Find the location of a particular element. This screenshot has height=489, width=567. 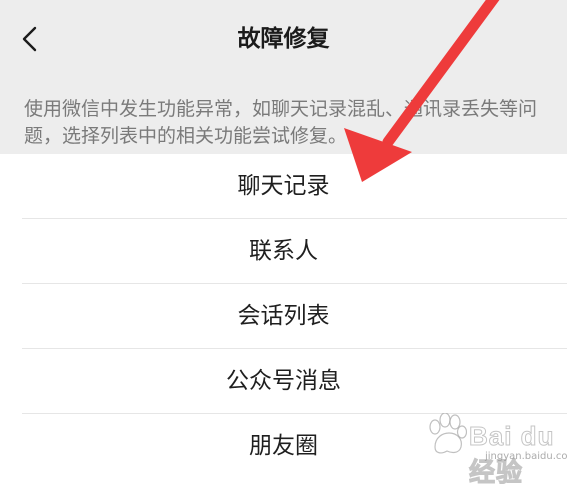

menu-item-chat-history: 聊天记录 is located at coordinates (283, 186).